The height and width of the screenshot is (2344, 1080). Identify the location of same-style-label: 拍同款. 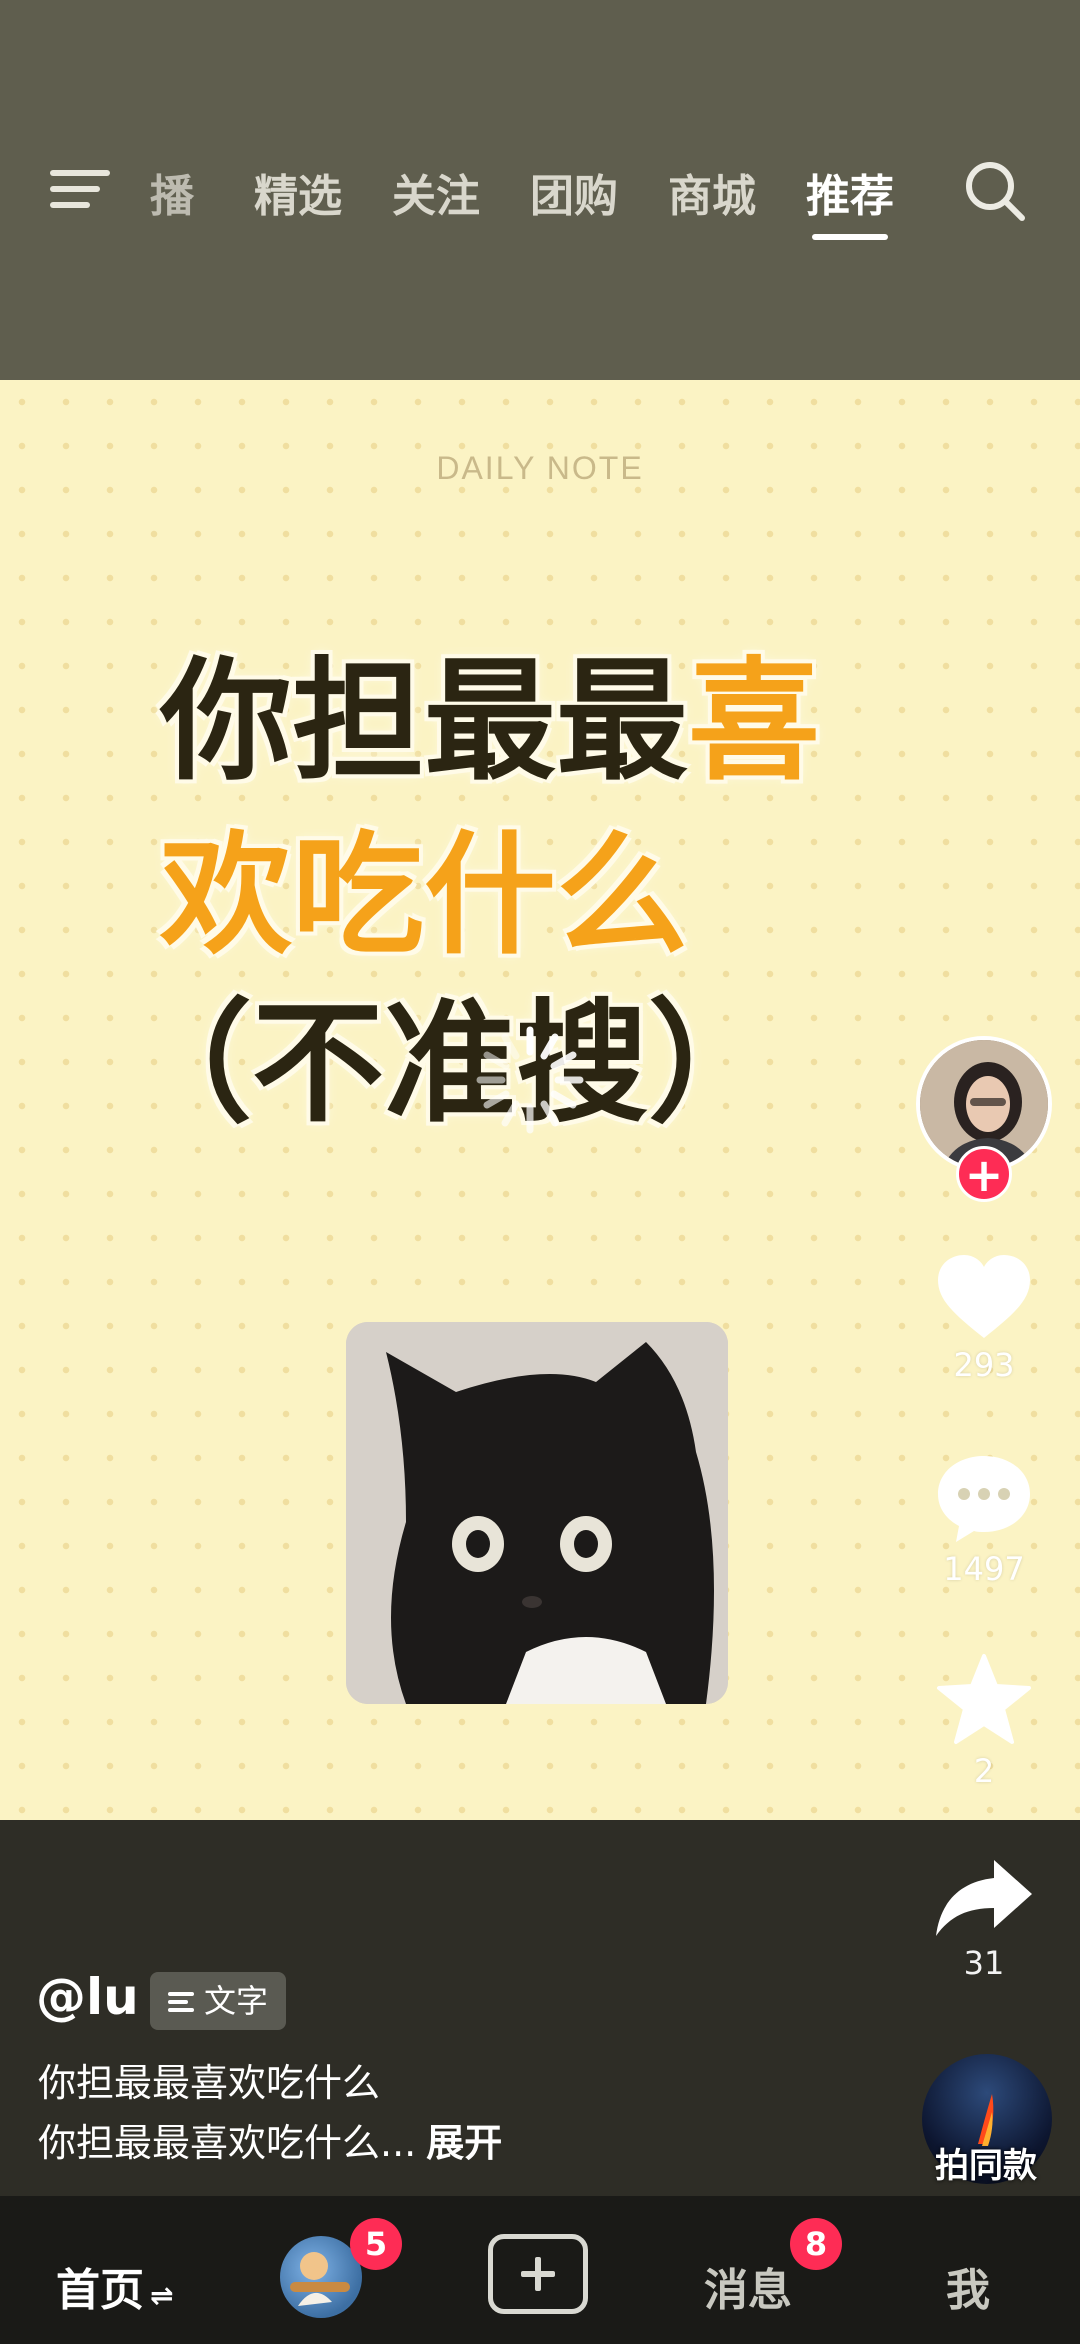
(986, 2162).